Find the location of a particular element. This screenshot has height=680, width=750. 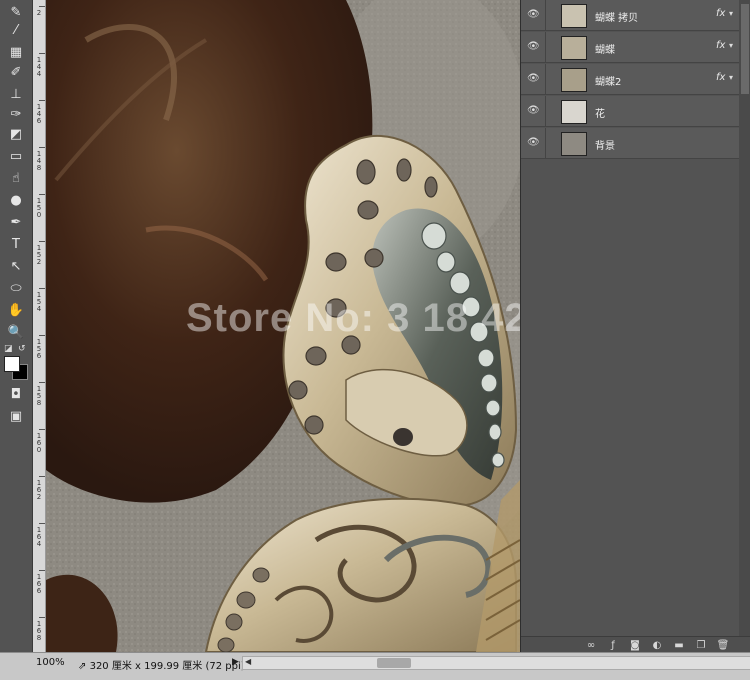

brush-tool-icon: ✐ is located at coordinates (16, 72).